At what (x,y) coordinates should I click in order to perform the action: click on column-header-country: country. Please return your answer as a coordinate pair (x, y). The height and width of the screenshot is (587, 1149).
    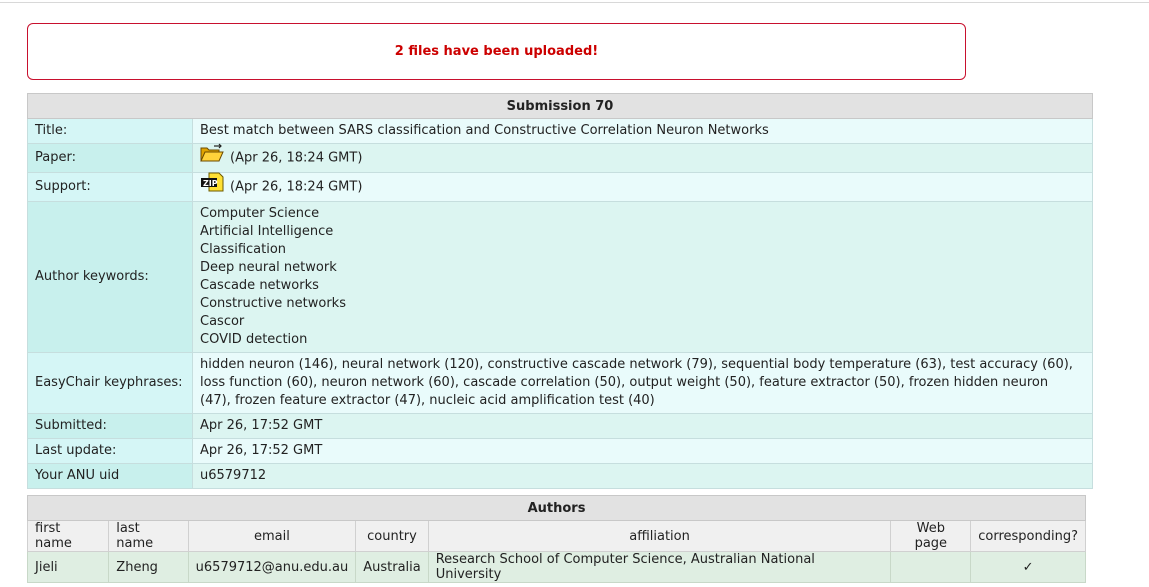
    Looking at the image, I should click on (392, 536).